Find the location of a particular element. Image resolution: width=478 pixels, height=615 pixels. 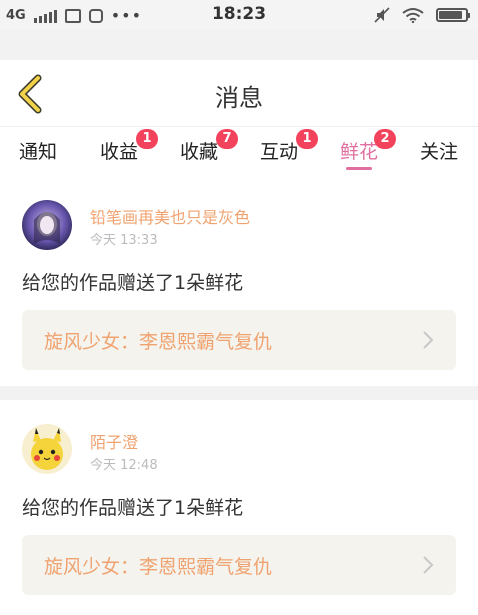

username: 陌子澄 is located at coordinates (114, 441).